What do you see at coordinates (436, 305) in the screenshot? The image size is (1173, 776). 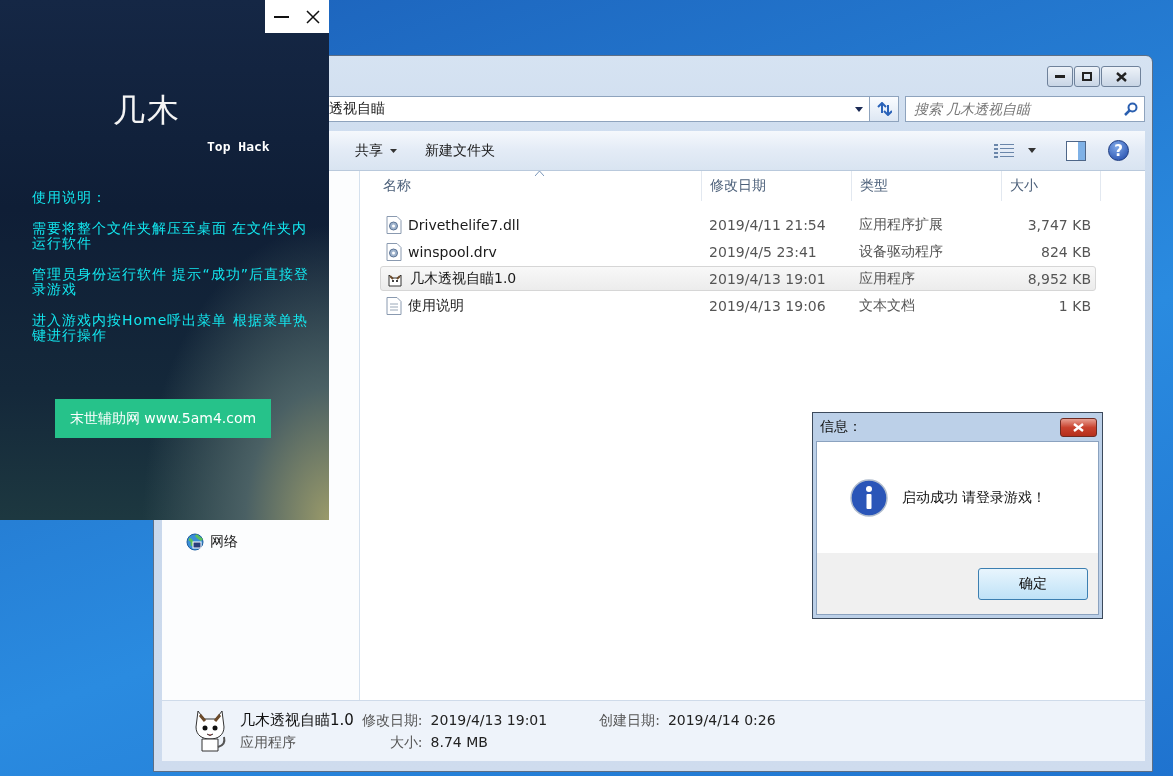 I see `file-name: 使用说明` at bounding box center [436, 305].